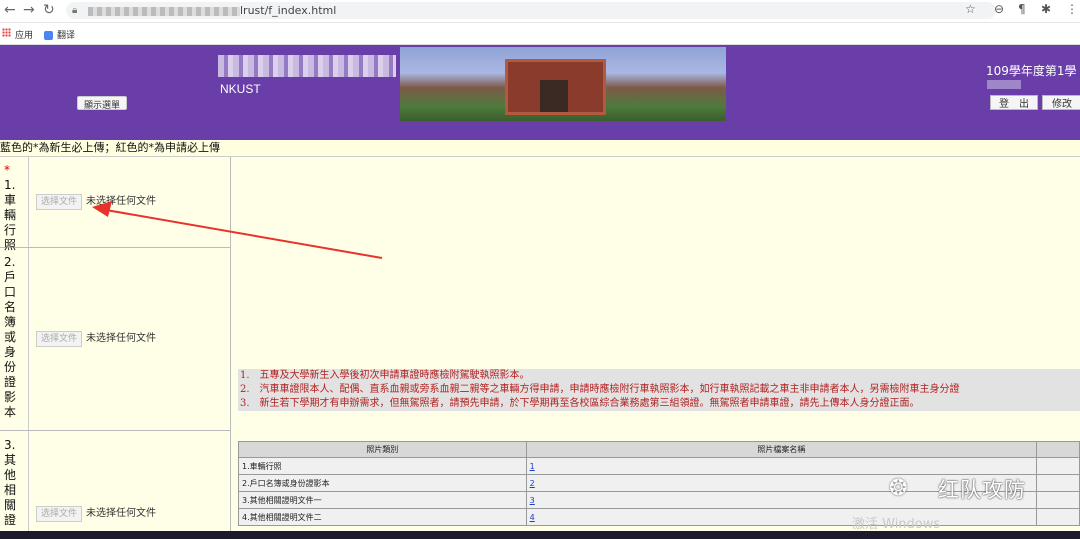  Describe the element at coordinates (896, 524) in the screenshot. I see `windows-activation-overlay: 激活 Windows` at that location.